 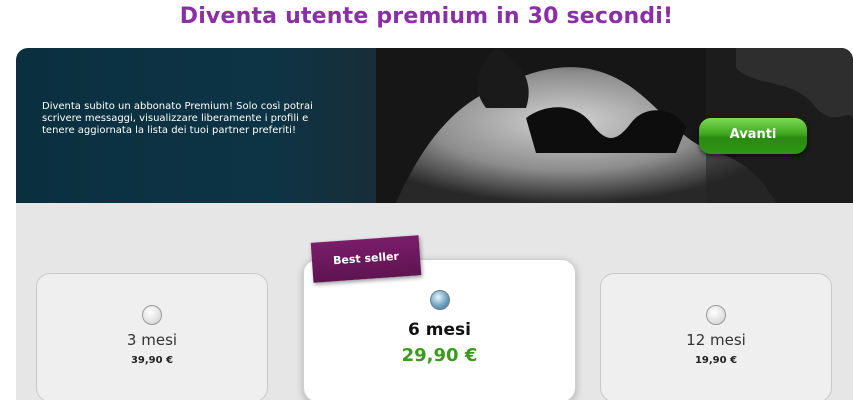 I want to click on avanti-button: Avanti, so click(x=753, y=136).